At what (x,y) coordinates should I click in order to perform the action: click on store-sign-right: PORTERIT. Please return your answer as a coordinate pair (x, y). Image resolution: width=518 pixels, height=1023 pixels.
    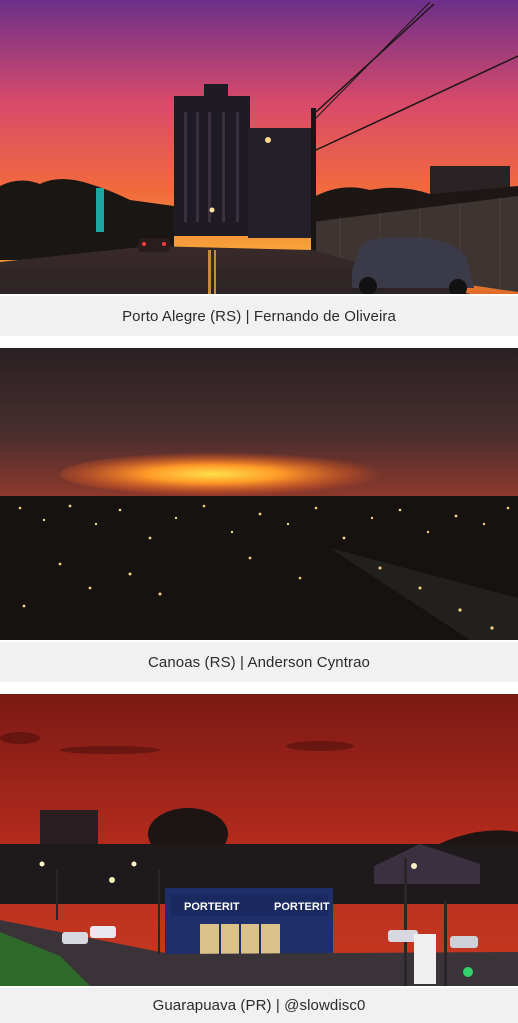
    Looking at the image, I should click on (302, 907).